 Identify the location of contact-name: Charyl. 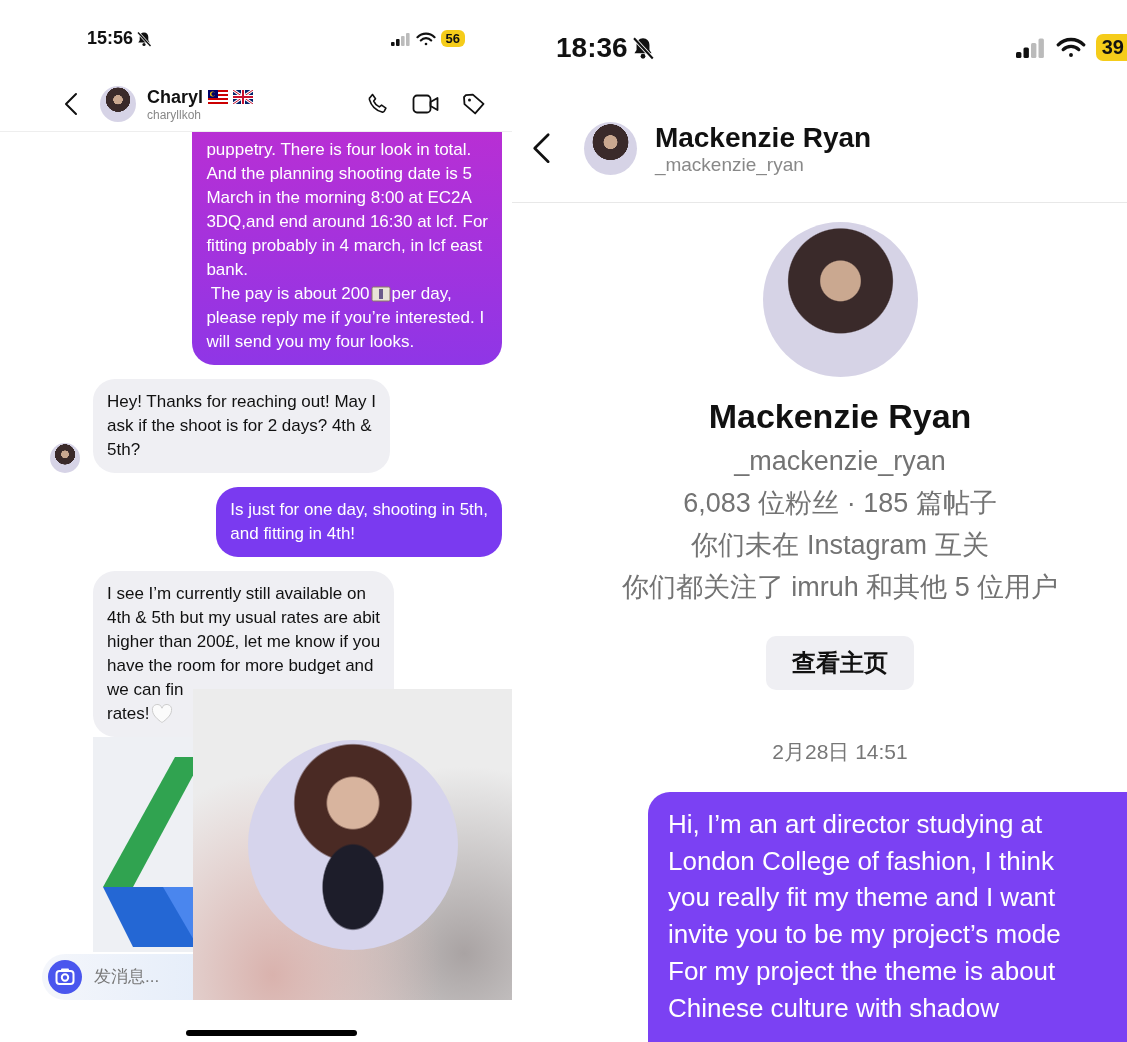
(175, 97).